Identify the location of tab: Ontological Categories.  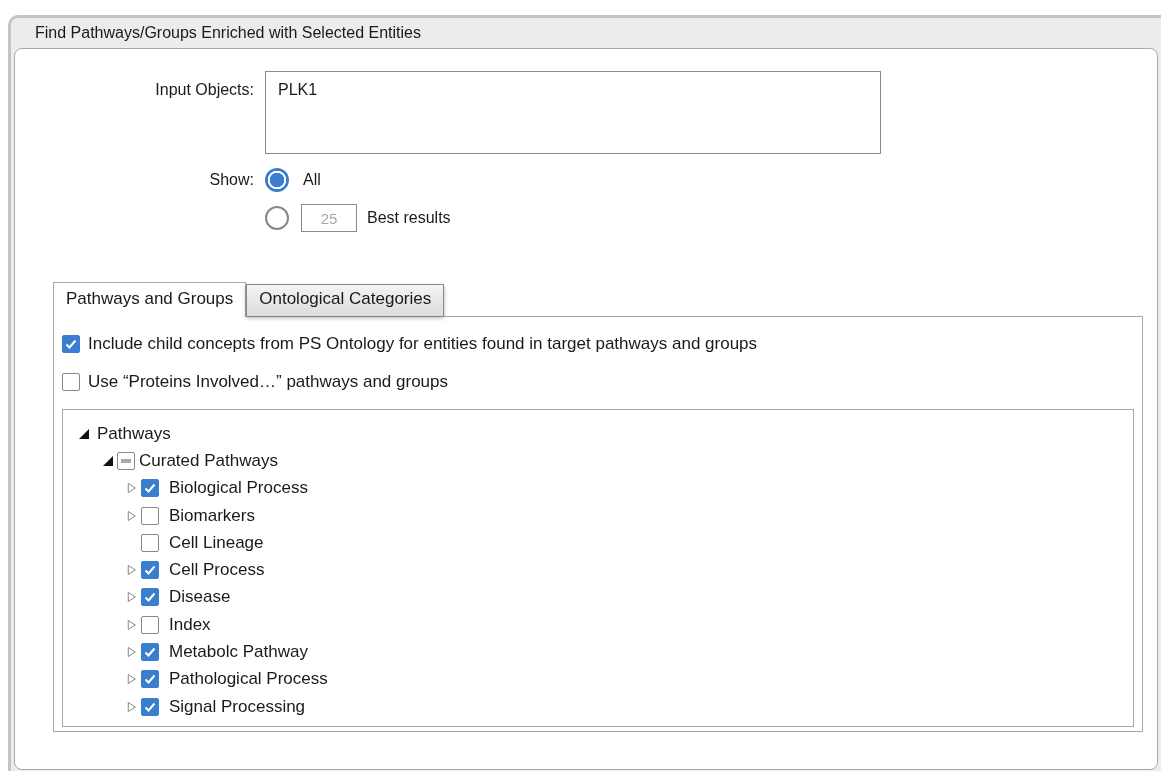
(345, 300).